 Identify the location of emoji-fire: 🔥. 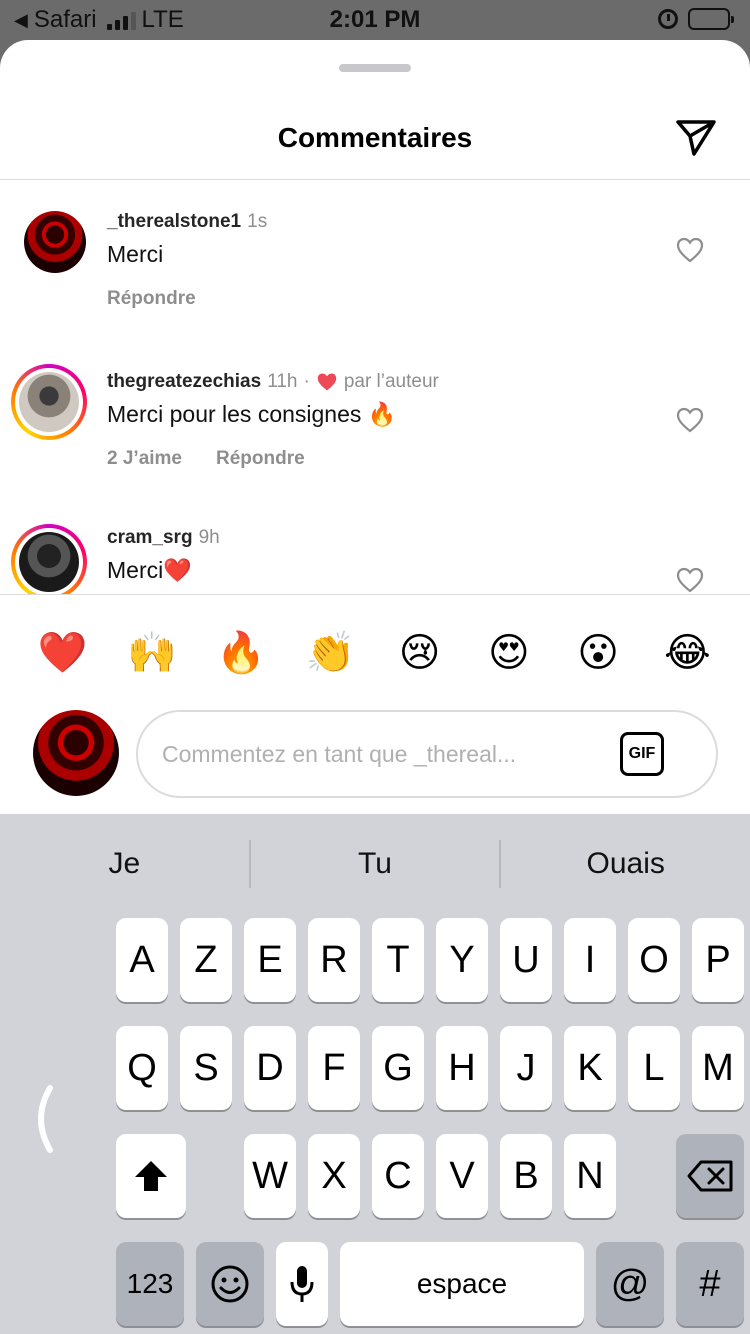
(241, 653).